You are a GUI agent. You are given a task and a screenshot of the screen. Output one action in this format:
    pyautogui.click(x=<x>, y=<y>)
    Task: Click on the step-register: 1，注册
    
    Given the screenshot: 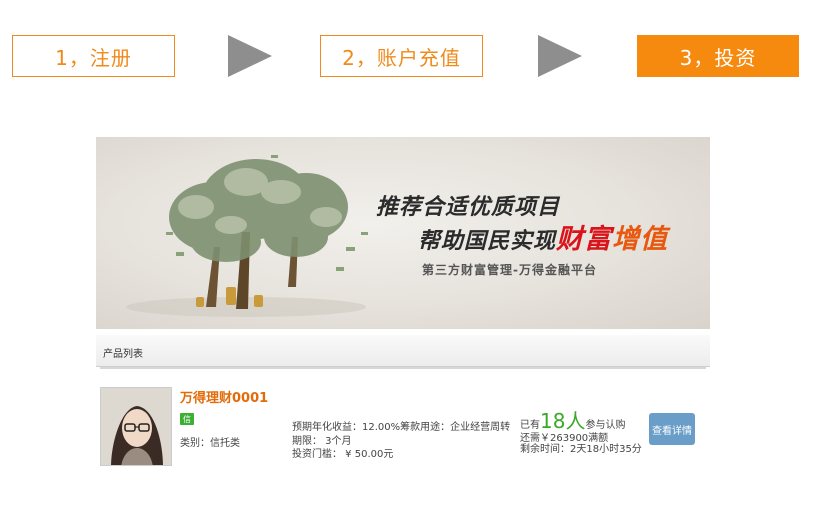 What is the action you would take?
    pyautogui.click(x=93, y=56)
    